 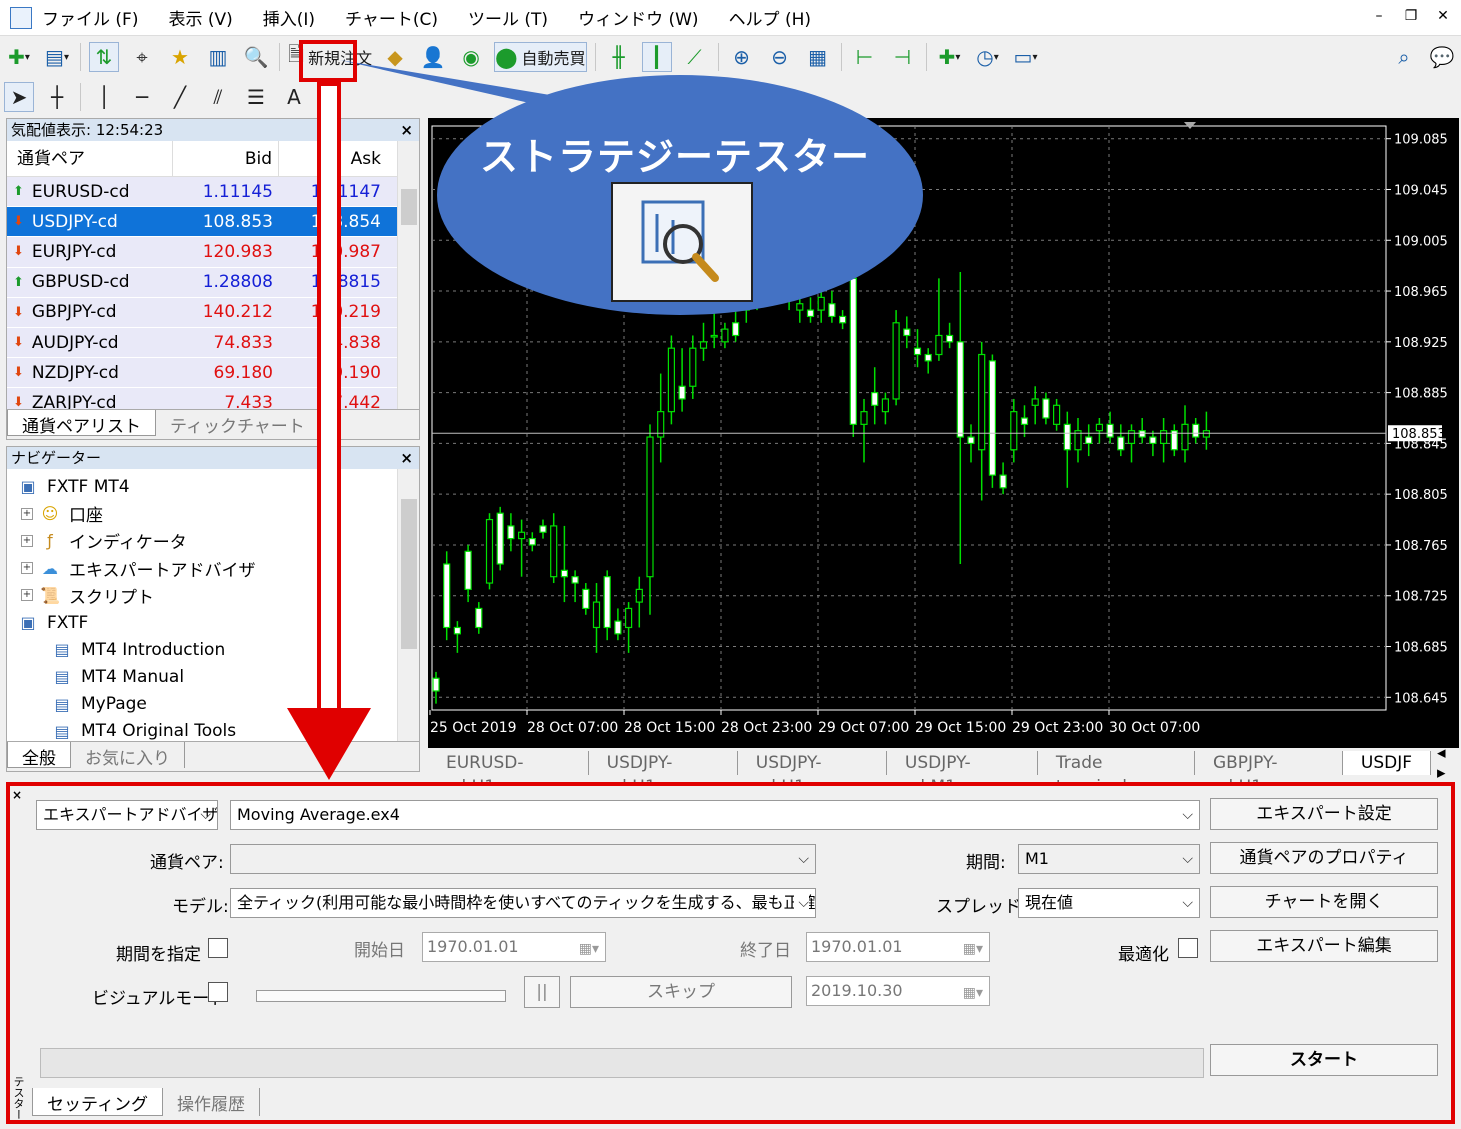 I want to click on nav-item: ▤ MT4 Manual, so click(x=213, y=676).